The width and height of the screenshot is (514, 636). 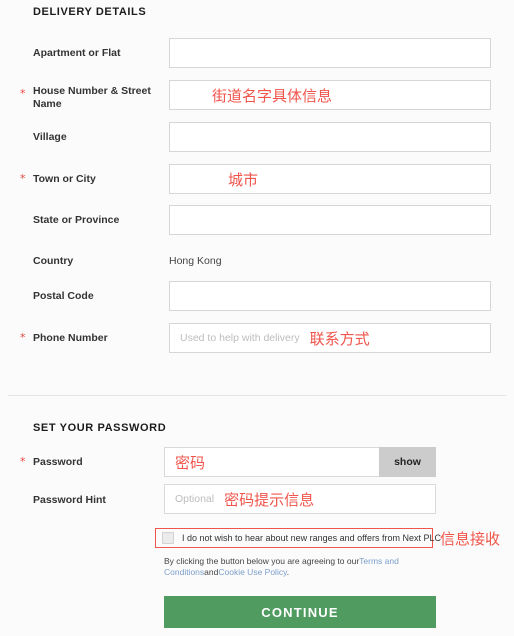 I want to click on set-your-password-heading: SET YOUR PASSWORD, so click(x=100, y=428).